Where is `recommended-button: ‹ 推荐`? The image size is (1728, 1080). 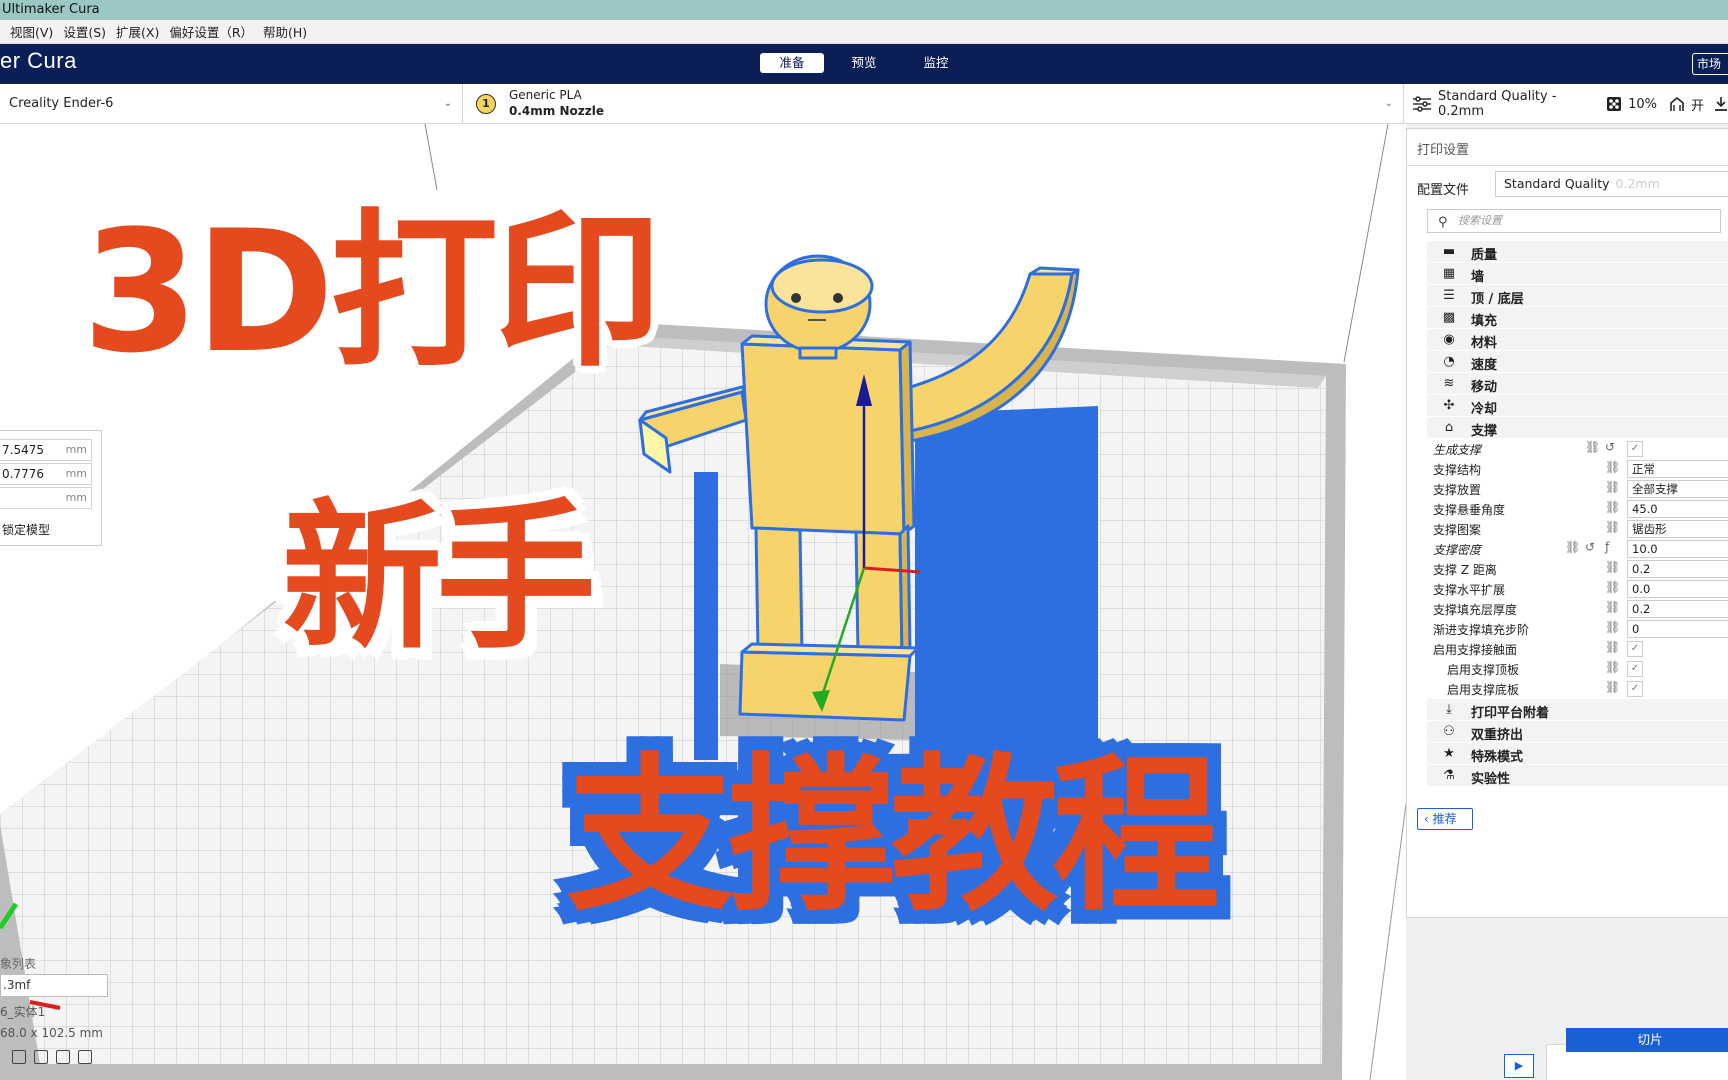
recommended-button: ‹ 推荐 is located at coordinates (1445, 819).